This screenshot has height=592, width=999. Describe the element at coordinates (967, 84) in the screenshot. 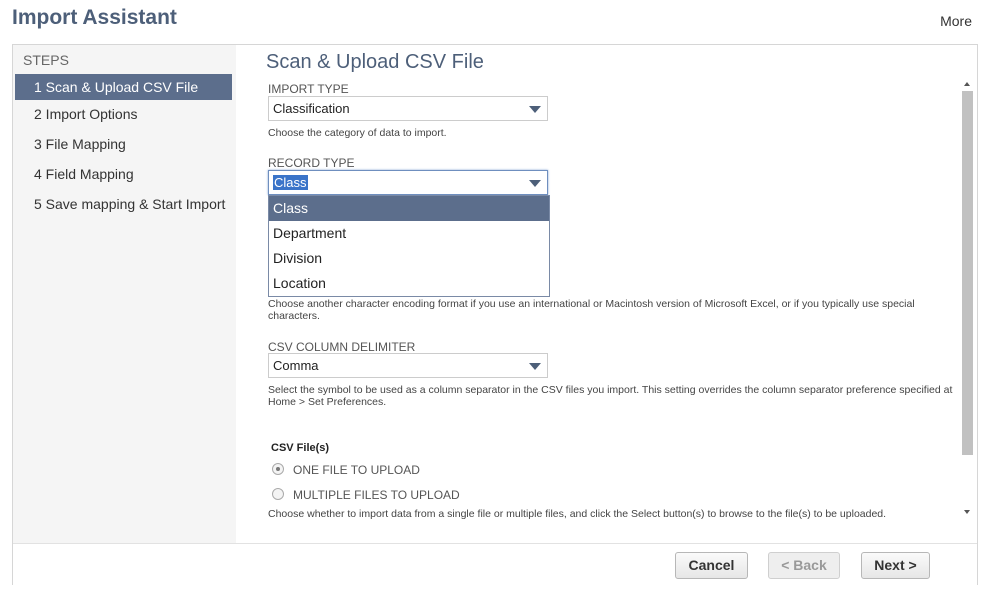

I see `scroll-up-icon` at that location.